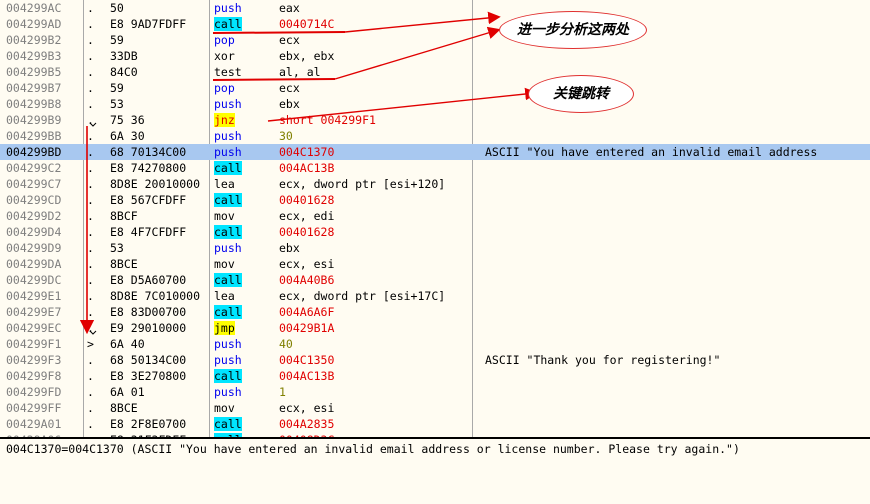  What do you see at coordinates (435, 104) in the screenshot?
I see `table-row: 004299B8. 53 push ebx` at bounding box center [435, 104].